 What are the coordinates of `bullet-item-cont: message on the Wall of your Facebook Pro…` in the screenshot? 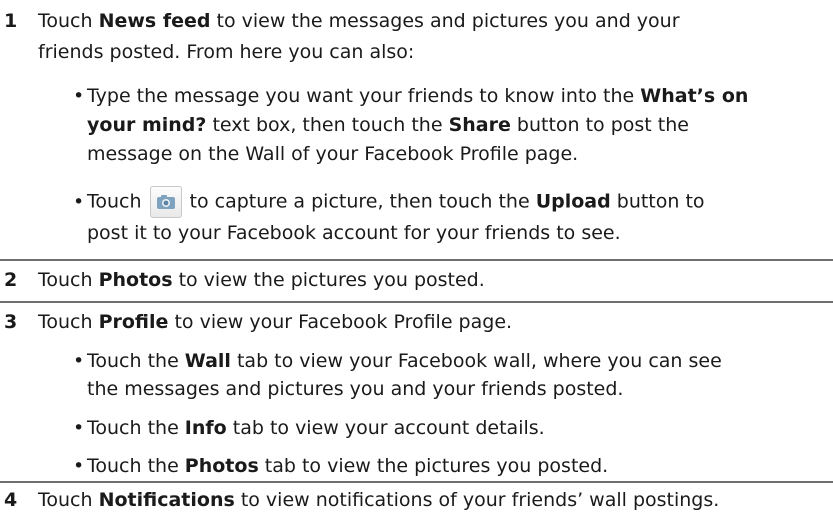 It's located at (333, 154).